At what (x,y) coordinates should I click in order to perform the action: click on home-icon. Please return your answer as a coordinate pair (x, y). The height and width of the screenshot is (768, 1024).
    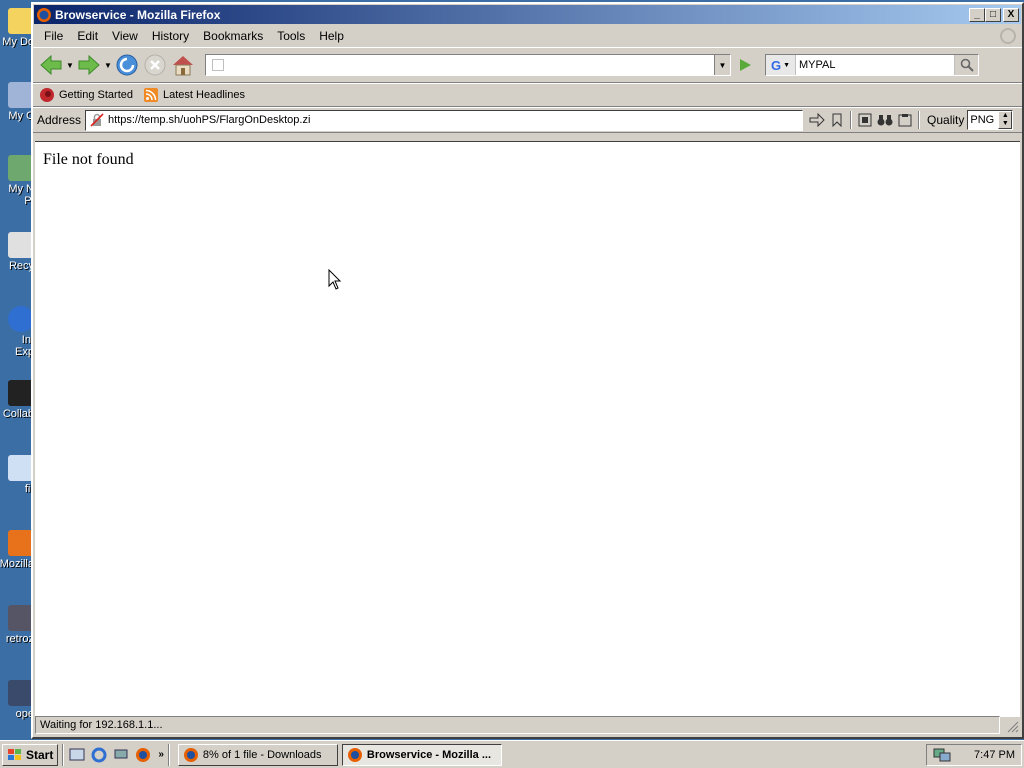
    Looking at the image, I should click on (183, 66).